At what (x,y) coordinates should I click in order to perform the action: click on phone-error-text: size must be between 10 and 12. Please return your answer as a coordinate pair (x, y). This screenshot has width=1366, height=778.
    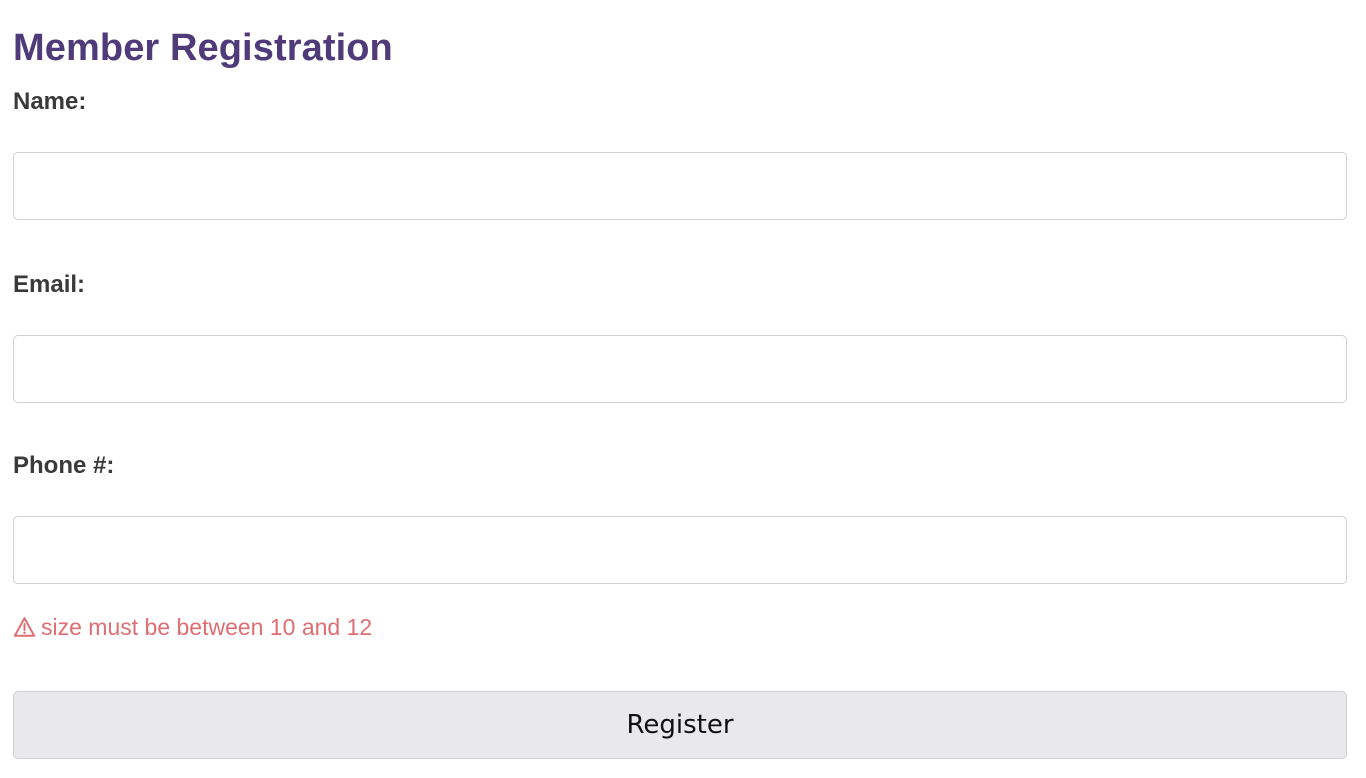
    Looking at the image, I should click on (207, 627).